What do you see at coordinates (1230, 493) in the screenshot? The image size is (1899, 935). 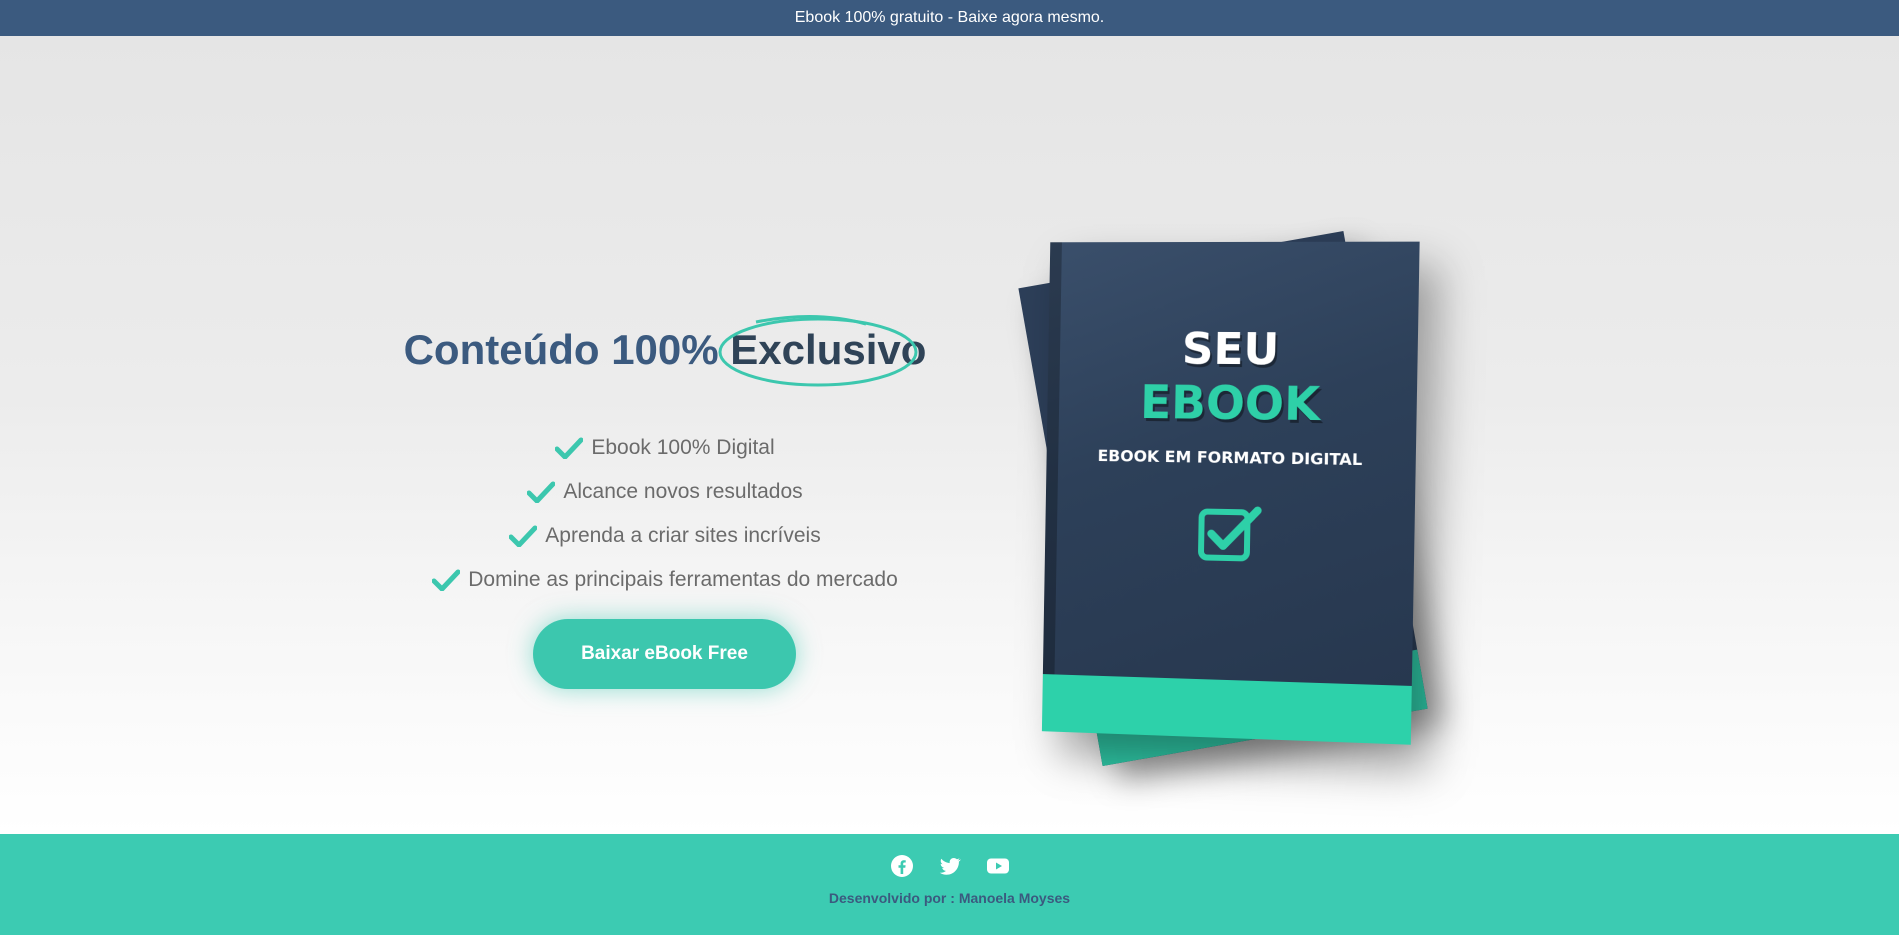 I see `ebook-front-cover: SEU EBOOK EBOOK EM FORMATO DIGITAL` at bounding box center [1230, 493].